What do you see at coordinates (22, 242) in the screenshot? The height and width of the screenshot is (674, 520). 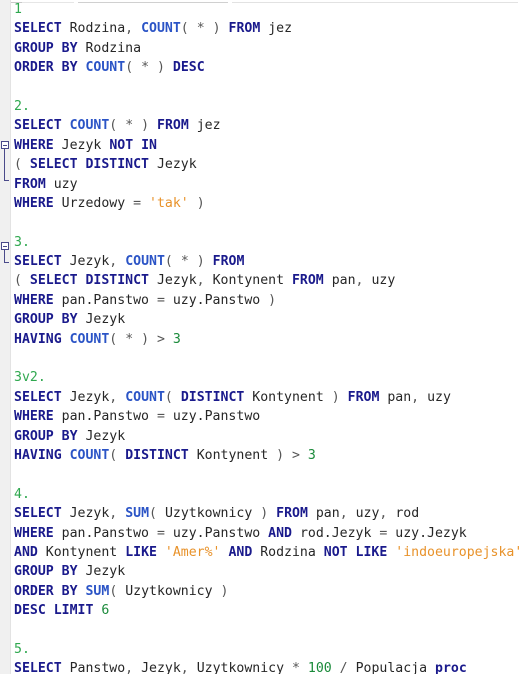 I see `token-lbl: 3.` at bounding box center [22, 242].